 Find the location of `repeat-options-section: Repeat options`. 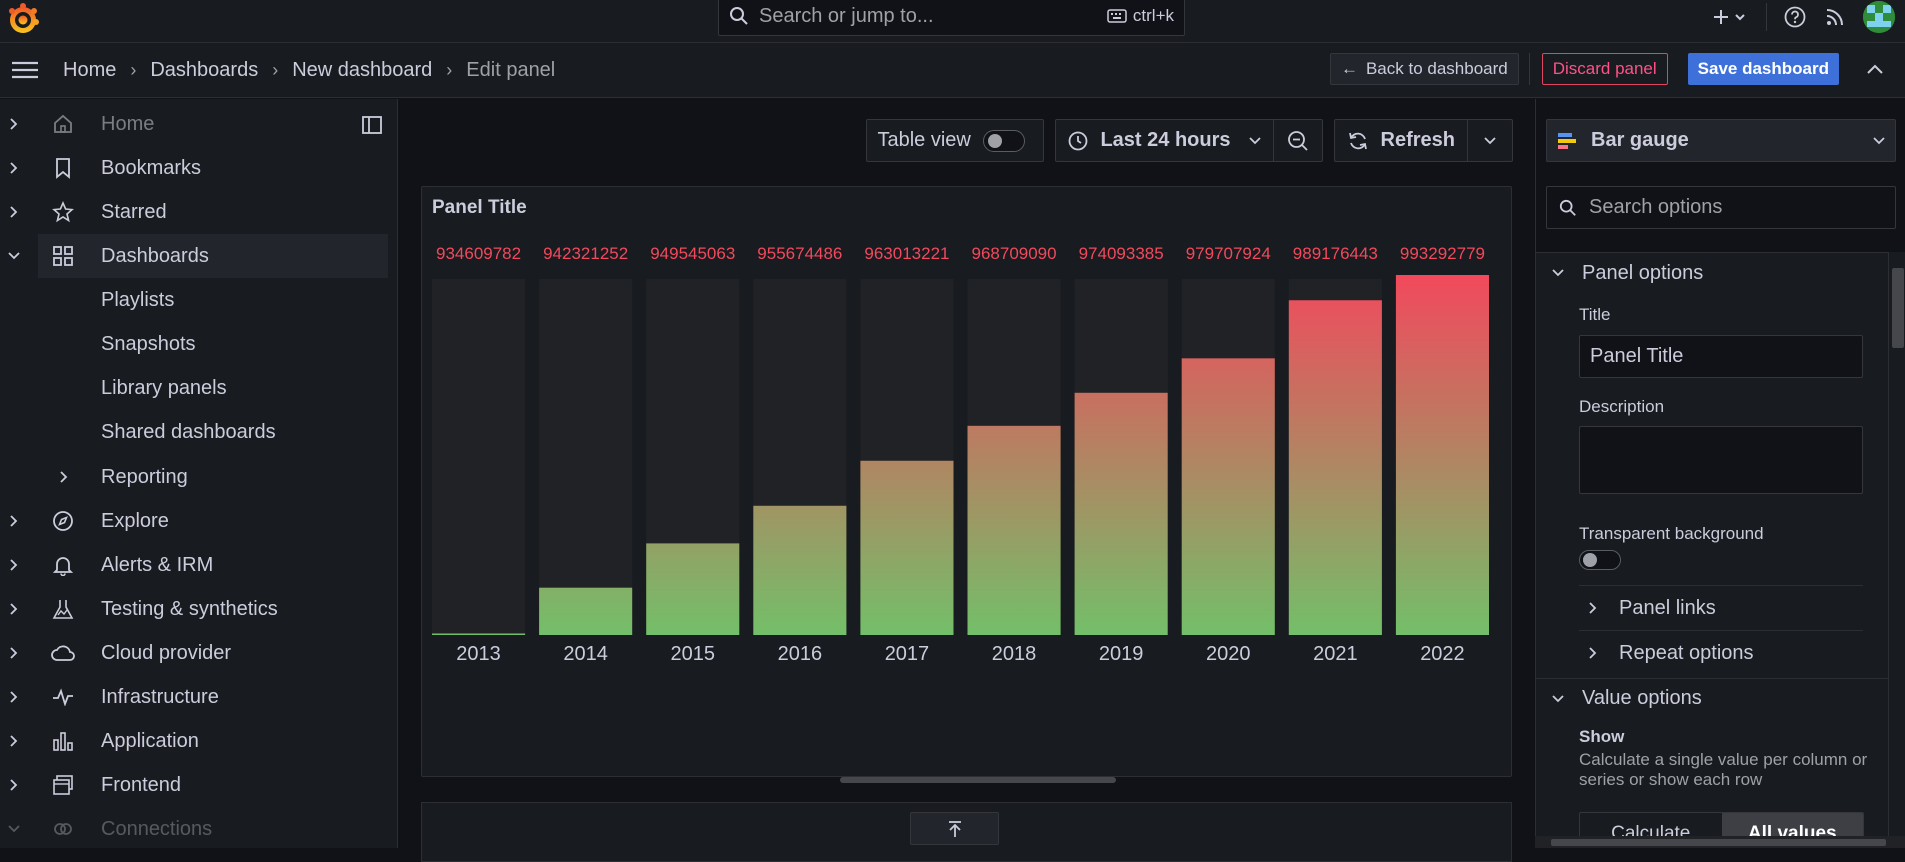

repeat-options-section: Repeat options is located at coordinates (1721, 652).